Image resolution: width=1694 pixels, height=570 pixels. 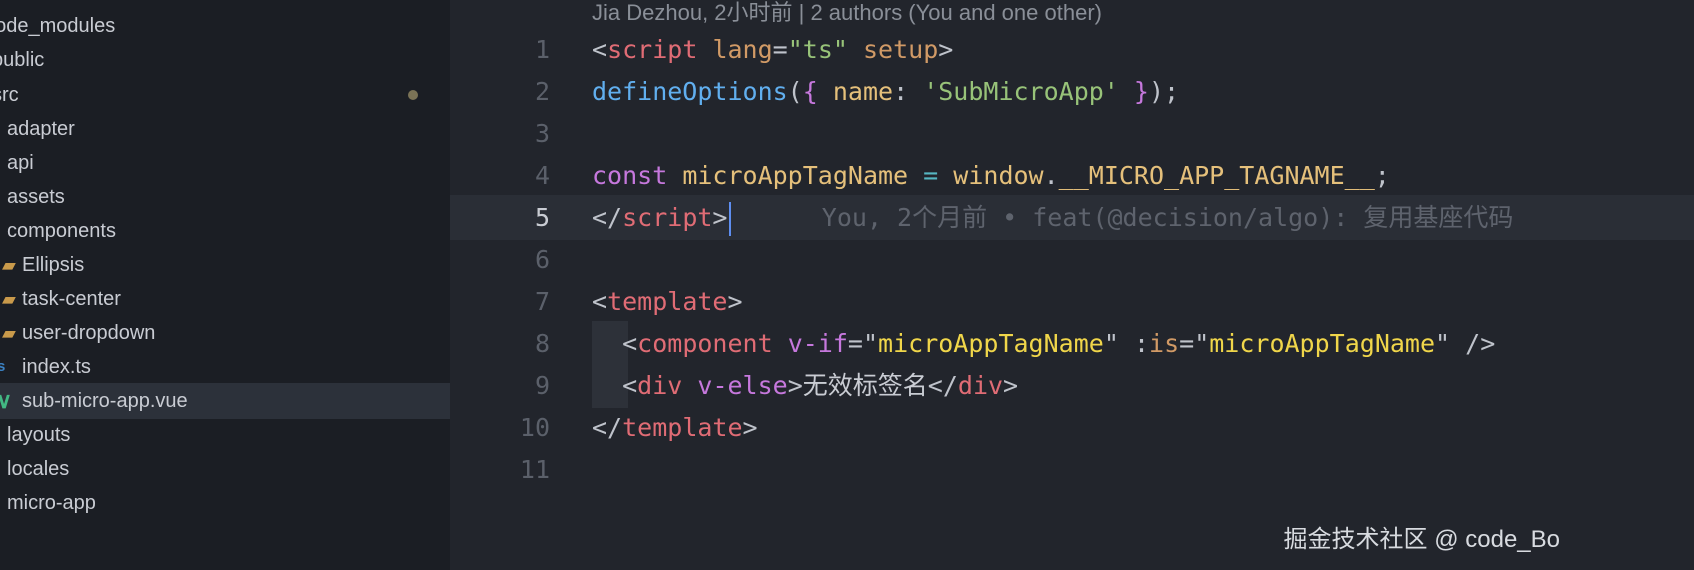 What do you see at coordinates (542, 91) in the screenshot?
I see `line-number: 2` at bounding box center [542, 91].